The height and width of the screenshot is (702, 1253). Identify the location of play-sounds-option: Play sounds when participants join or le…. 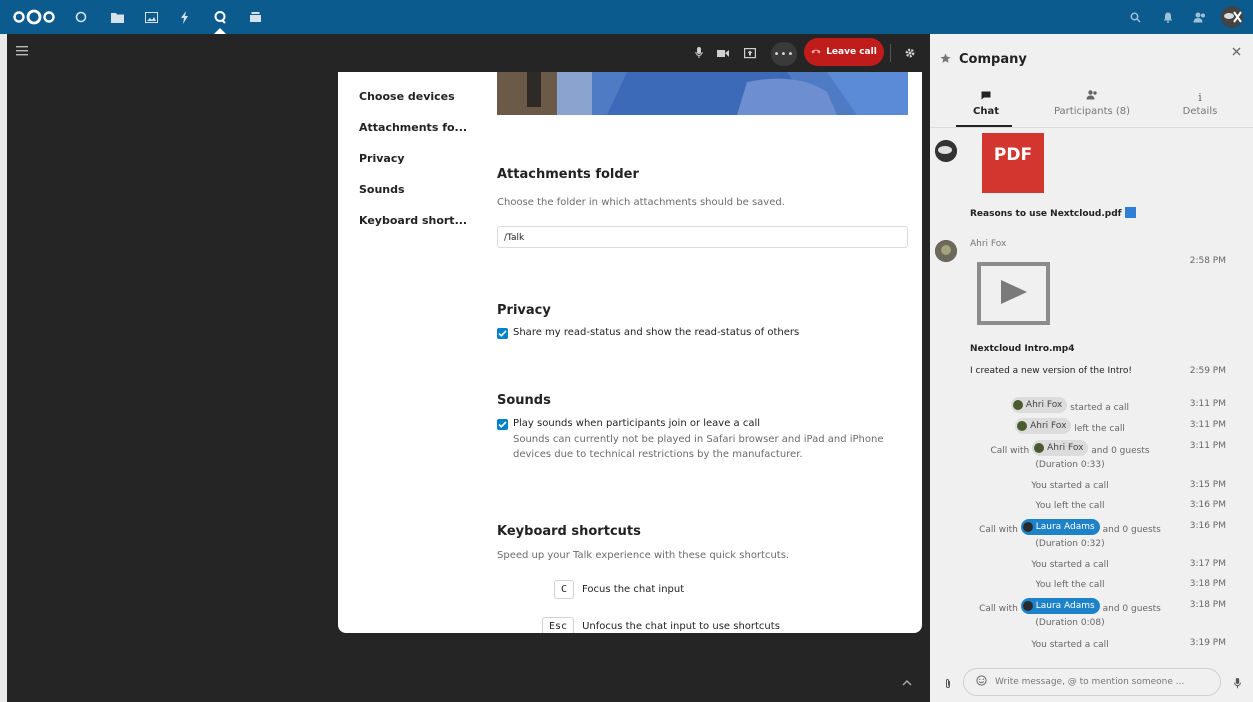
(628, 424).